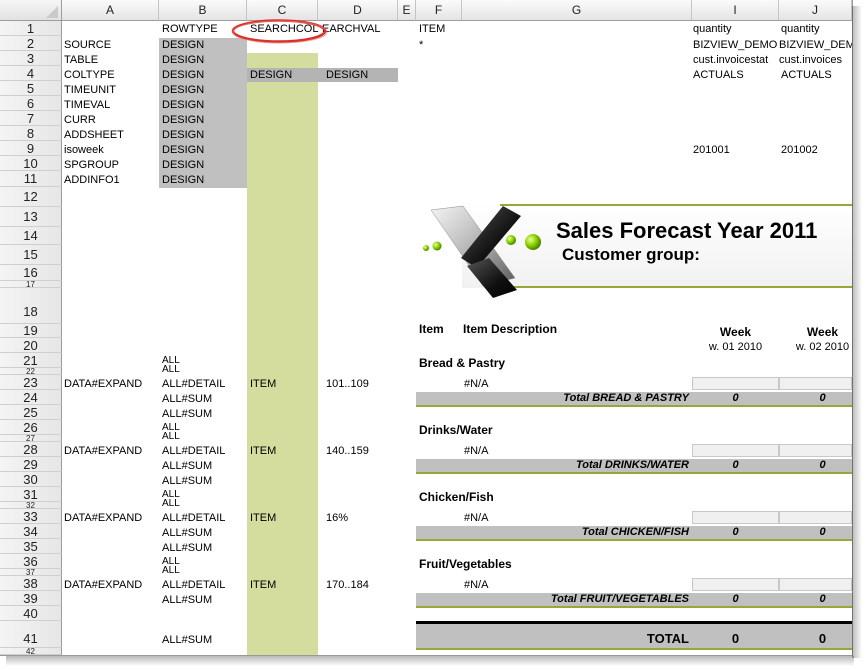  What do you see at coordinates (31, 634) in the screenshot?
I see `row-header: 41` at bounding box center [31, 634].